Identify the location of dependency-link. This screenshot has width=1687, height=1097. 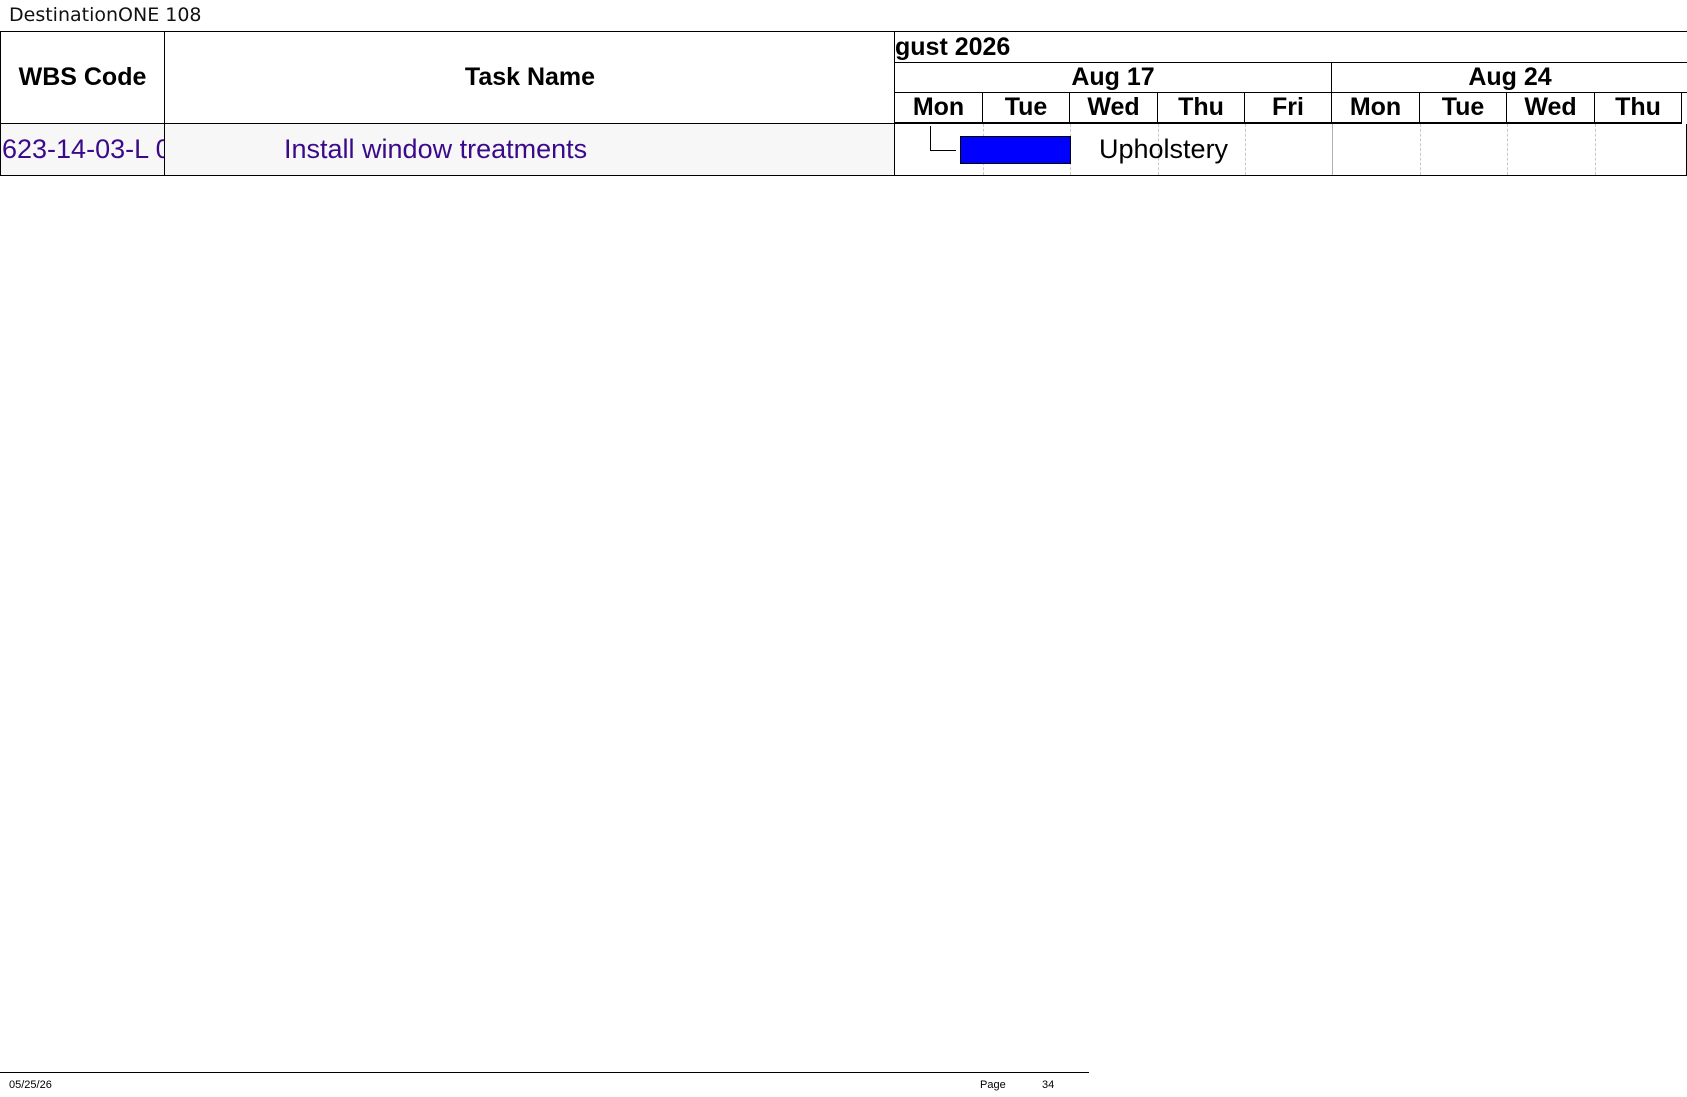
(943, 138).